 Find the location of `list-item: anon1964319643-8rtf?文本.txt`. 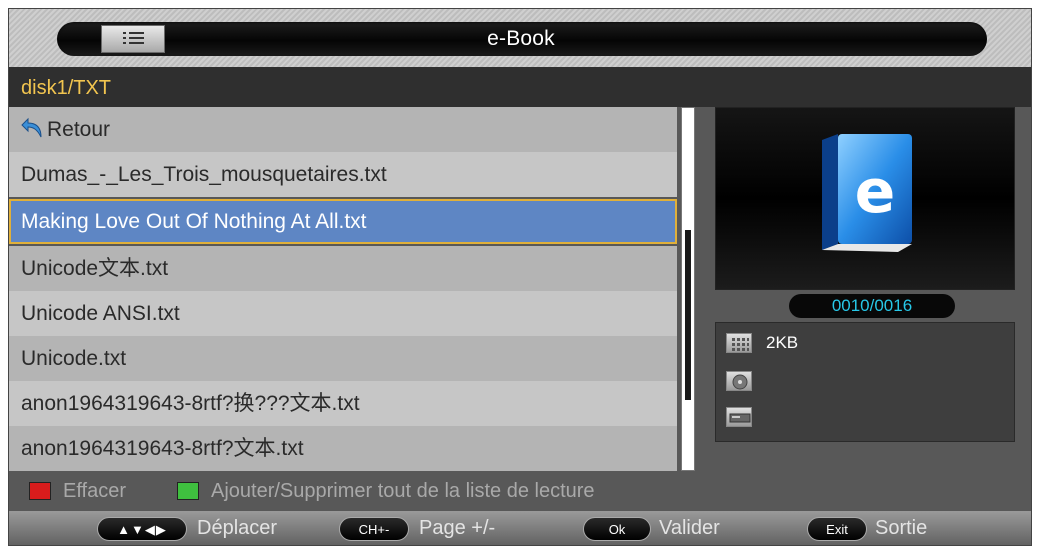

list-item: anon1964319643-8rtf?文本.txt is located at coordinates (343, 448).